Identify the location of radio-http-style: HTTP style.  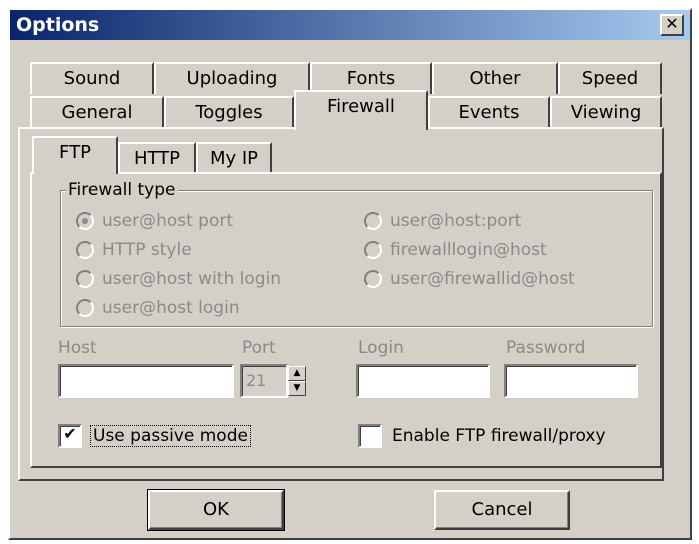
(178, 250).